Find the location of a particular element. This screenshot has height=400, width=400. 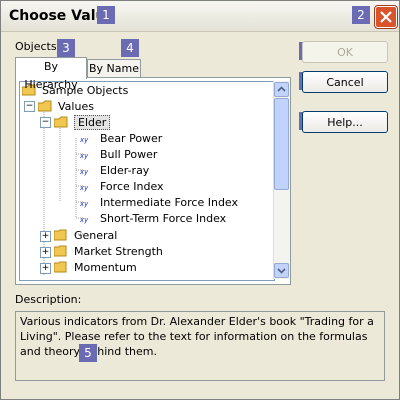

scroll-down-button is located at coordinates (281, 270).